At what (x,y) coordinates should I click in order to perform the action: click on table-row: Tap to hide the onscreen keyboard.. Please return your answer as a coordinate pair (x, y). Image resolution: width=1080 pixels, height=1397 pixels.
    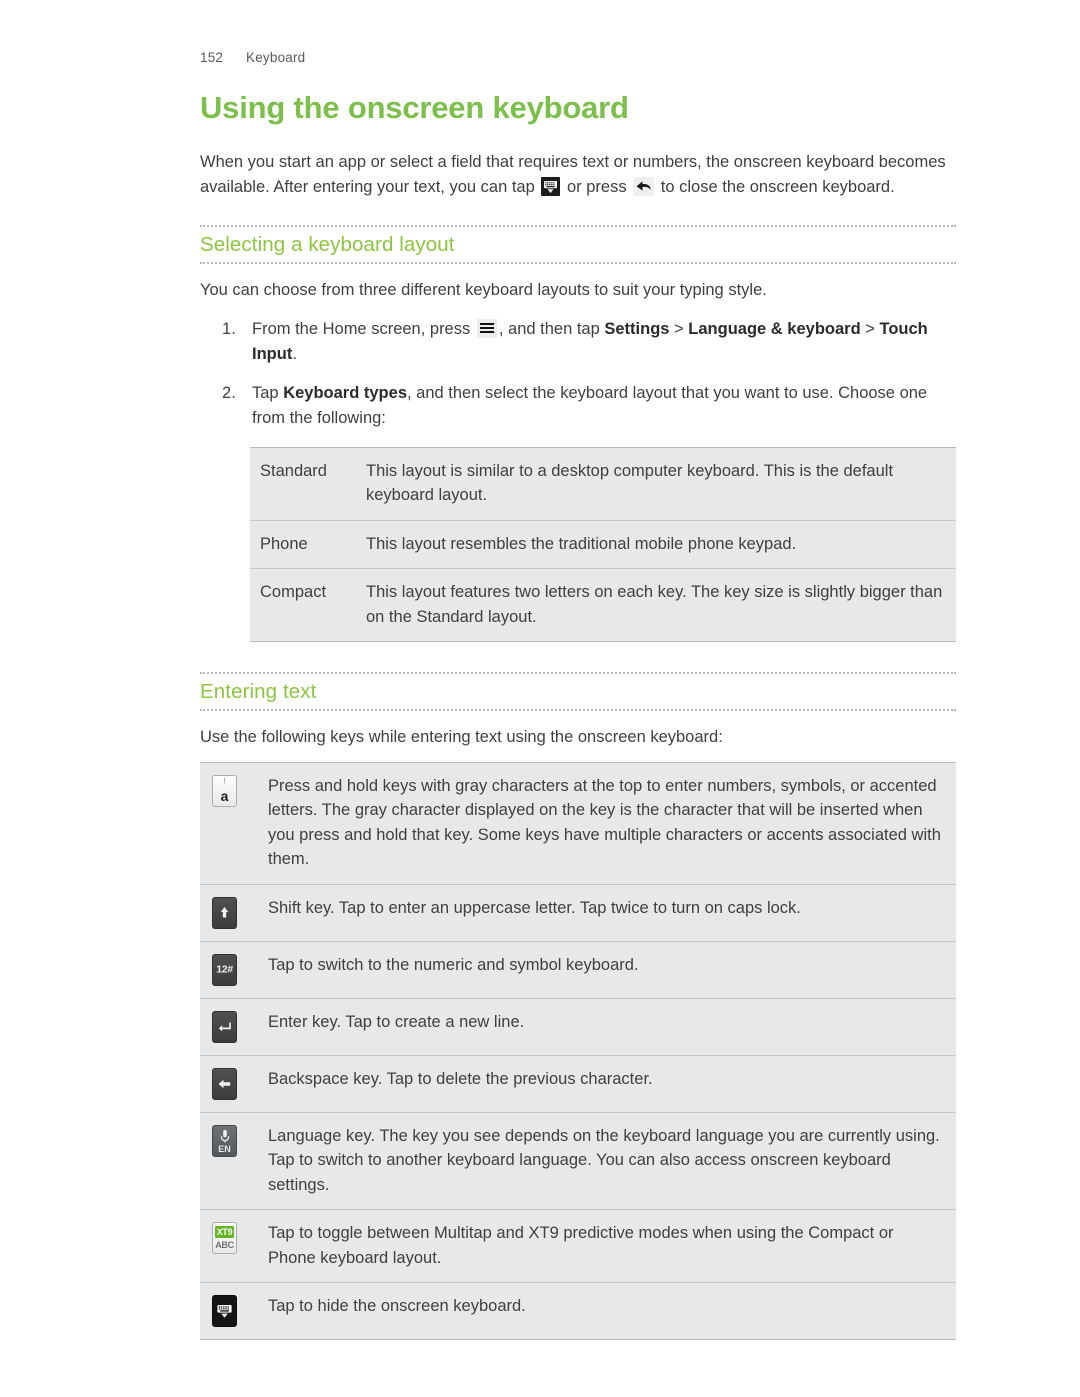
    Looking at the image, I should click on (578, 1311).